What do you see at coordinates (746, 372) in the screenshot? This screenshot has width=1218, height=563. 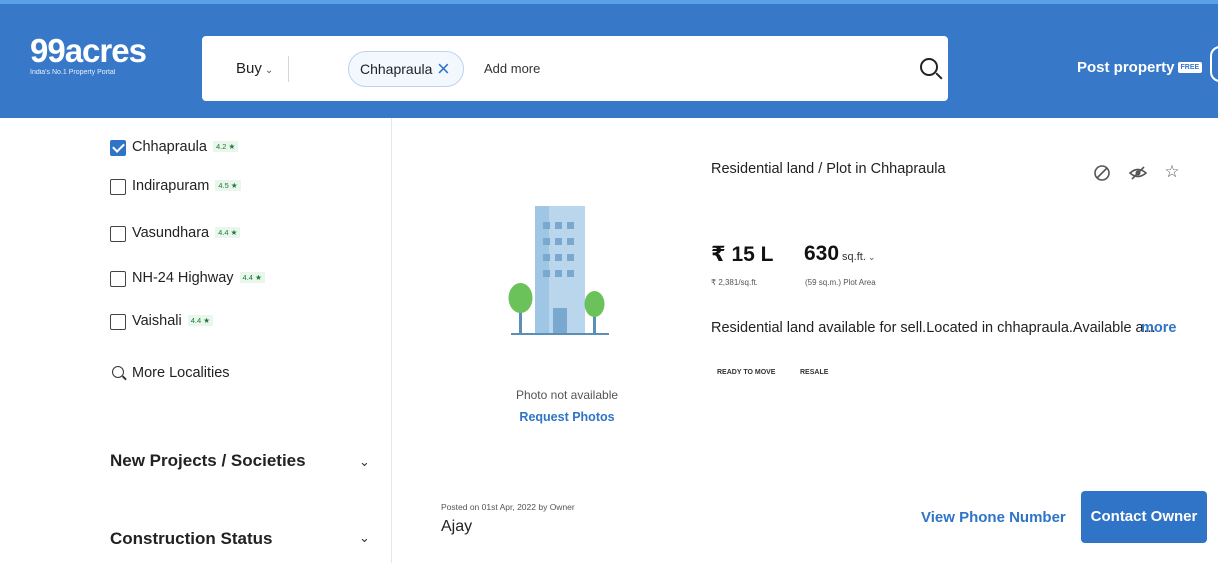 I see `tag-ready-to-move: READY TO MOVE` at bounding box center [746, 372].